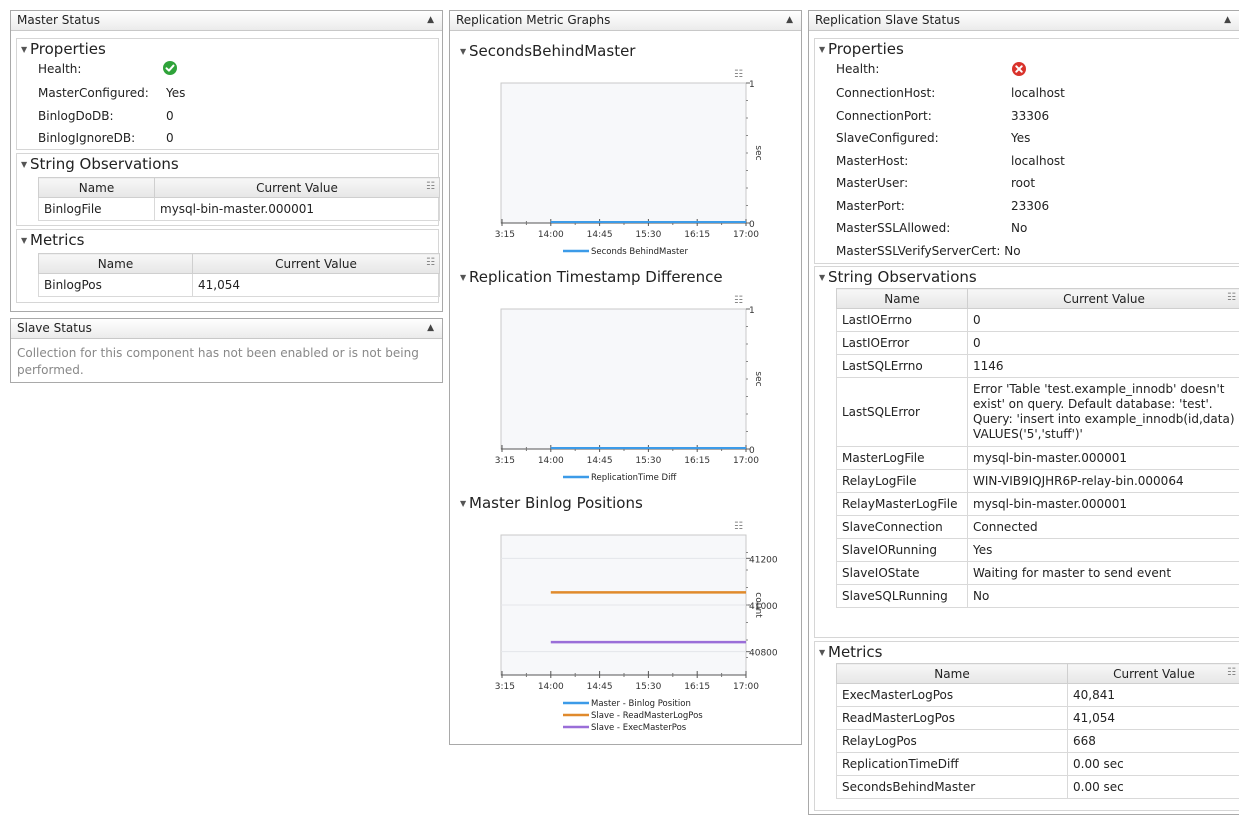  Describe the element at coordinates (1103, 596) in the screenshot. I see `cell-value: No` at that location.